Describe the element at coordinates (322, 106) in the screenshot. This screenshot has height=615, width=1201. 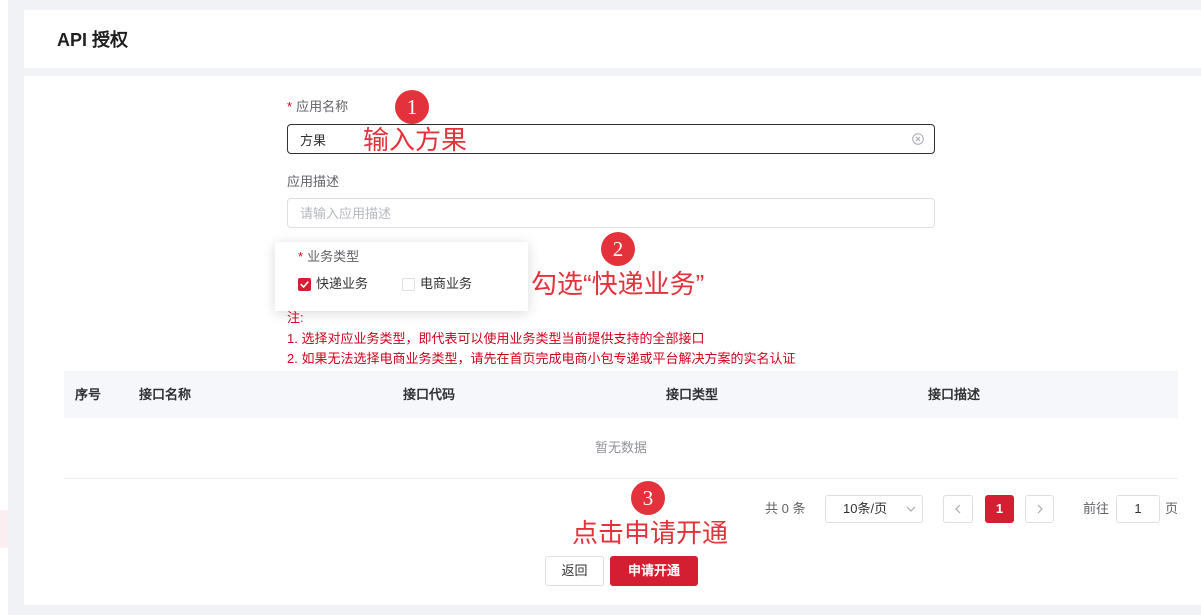
I see `app-name-label-text: 应用名称` at that location.